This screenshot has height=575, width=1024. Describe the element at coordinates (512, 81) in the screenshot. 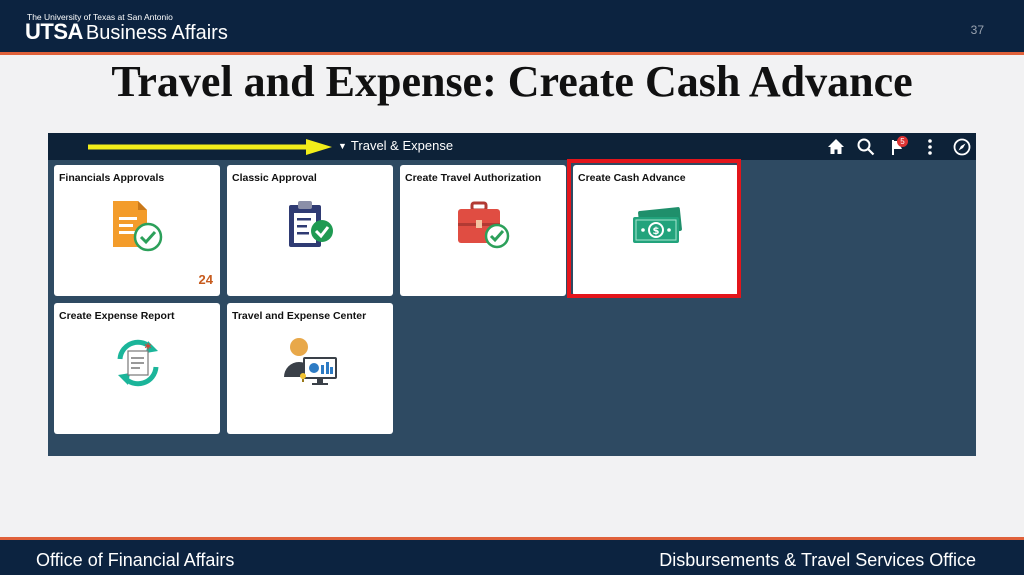

I see `slide-title: Travel and Expense: Create Cash Advance` at that location.